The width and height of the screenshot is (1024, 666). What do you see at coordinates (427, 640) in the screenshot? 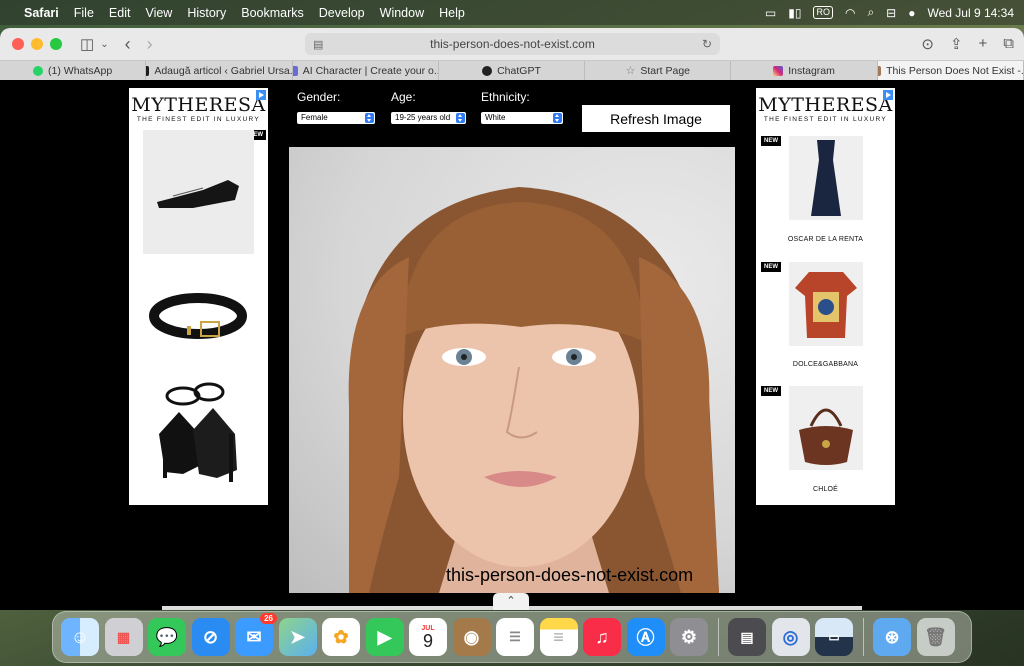
I see `calendar-day: 9` at bounding box center [427, 640].